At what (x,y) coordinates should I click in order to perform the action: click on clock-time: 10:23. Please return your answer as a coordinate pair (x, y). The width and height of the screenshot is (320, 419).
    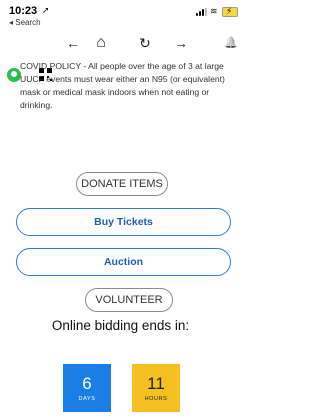
    Looking at the image, I should click on (23, 11).